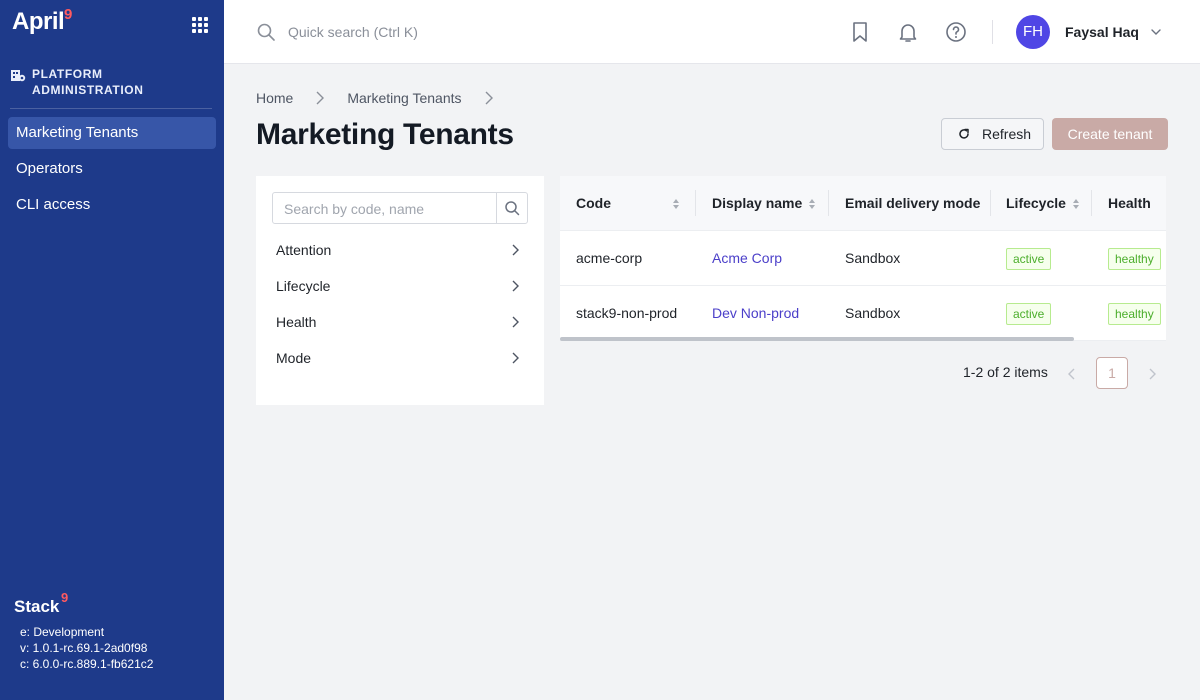  Describe the element at coordinates (1033, 32) in the screenshot. I see `avatar: FH` at that location.